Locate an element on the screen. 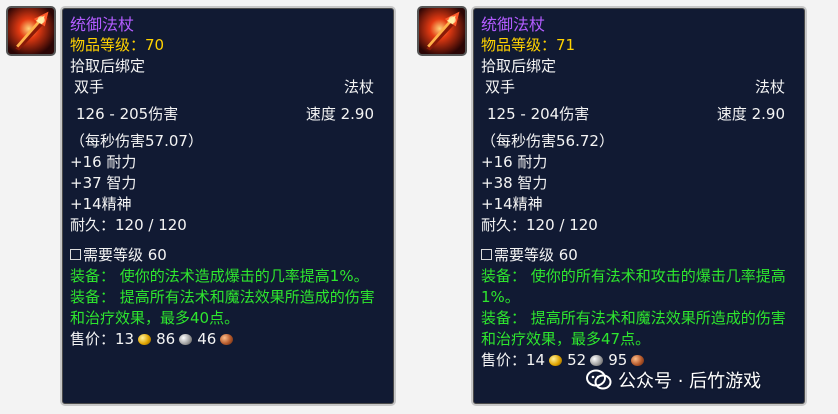  copper-amount: 46 is located at coordinates (207, 339).